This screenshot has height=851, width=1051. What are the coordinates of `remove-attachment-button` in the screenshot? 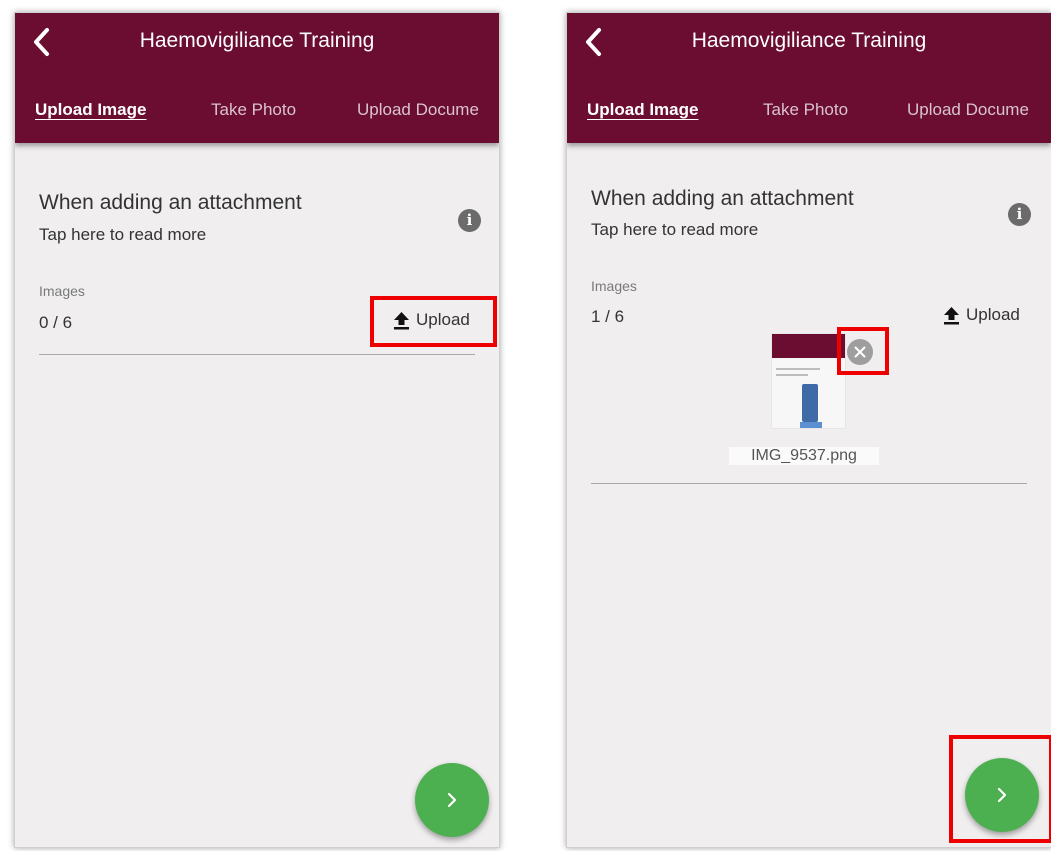 It's located at (860, 352).